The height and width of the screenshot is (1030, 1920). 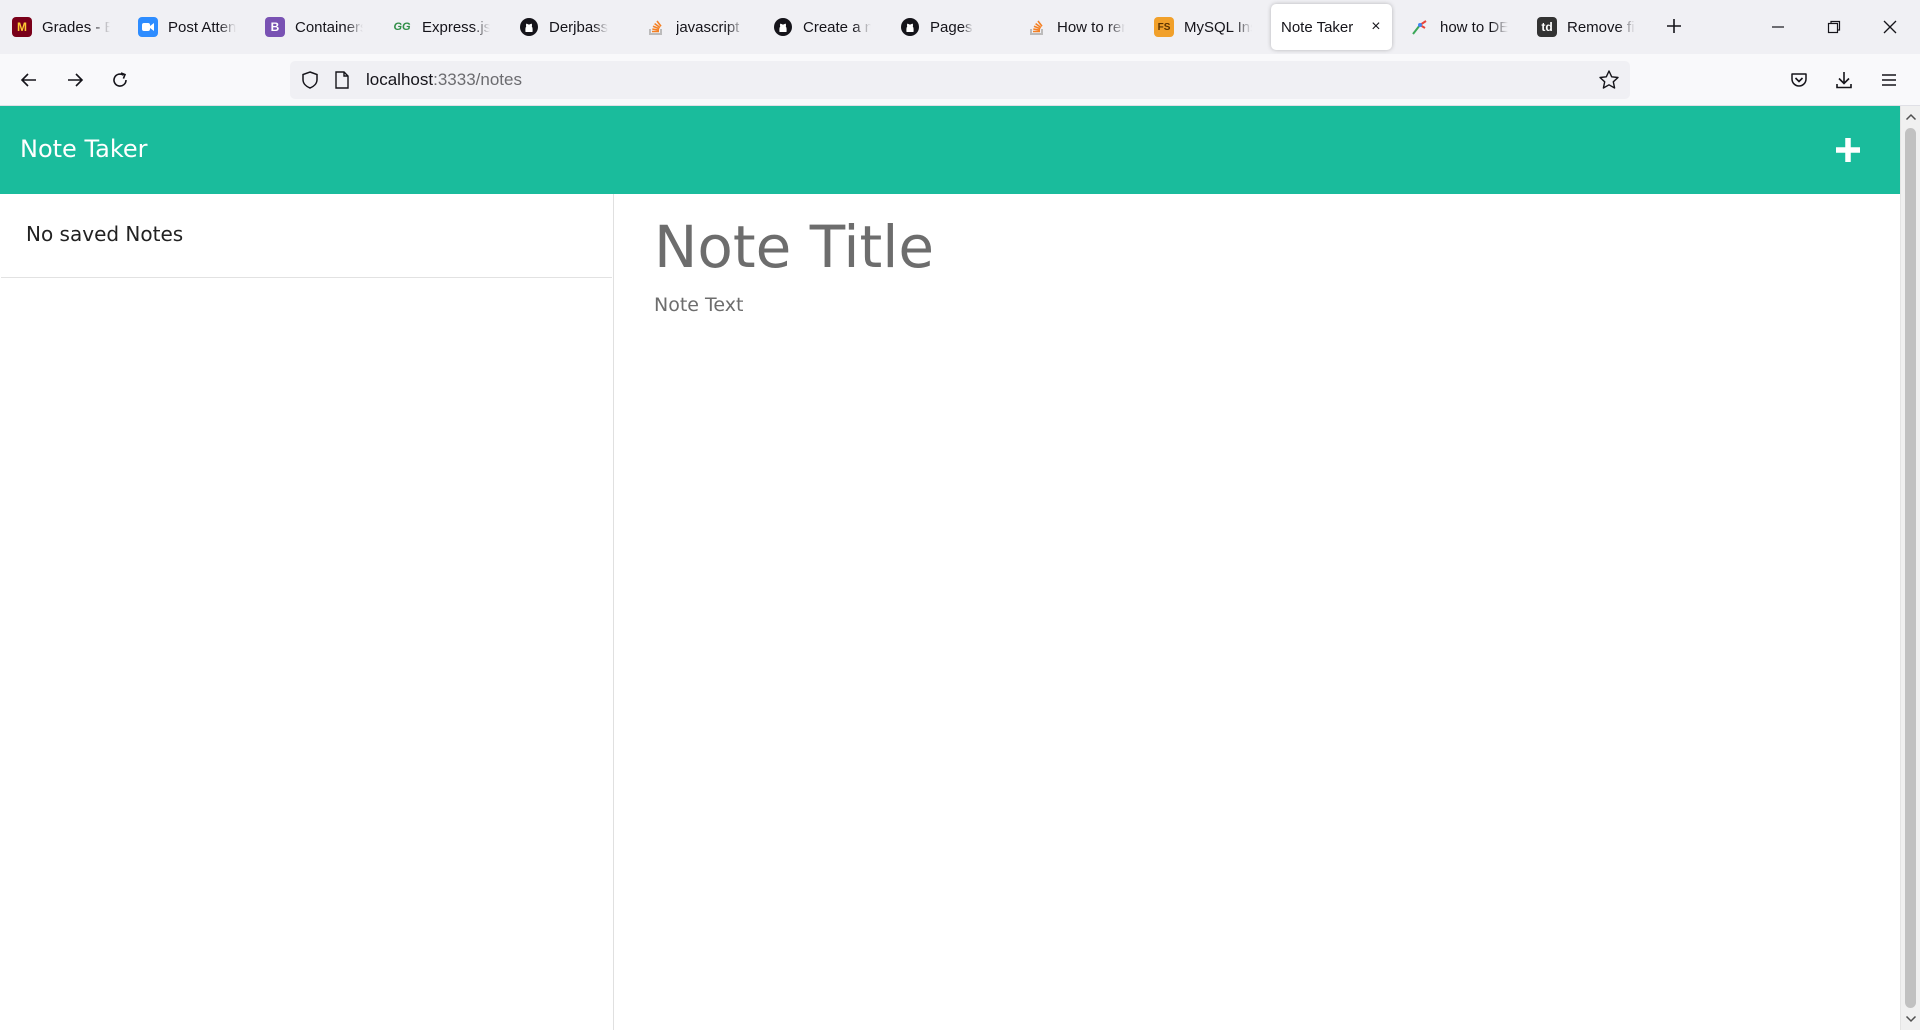 I want to click on hamburger-menu-icon, so click(x=1889, y=80).